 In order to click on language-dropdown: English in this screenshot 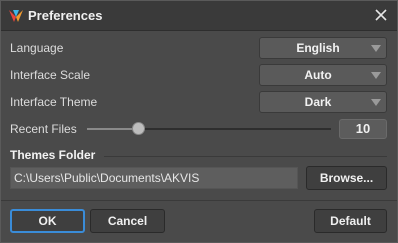, I will do `click(323, 48)`.